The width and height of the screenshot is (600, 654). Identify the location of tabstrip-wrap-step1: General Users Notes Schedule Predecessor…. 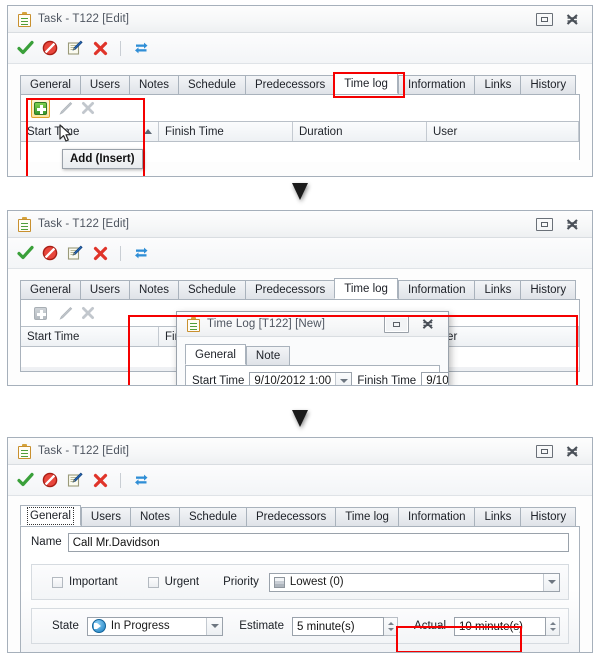
(300, 79).